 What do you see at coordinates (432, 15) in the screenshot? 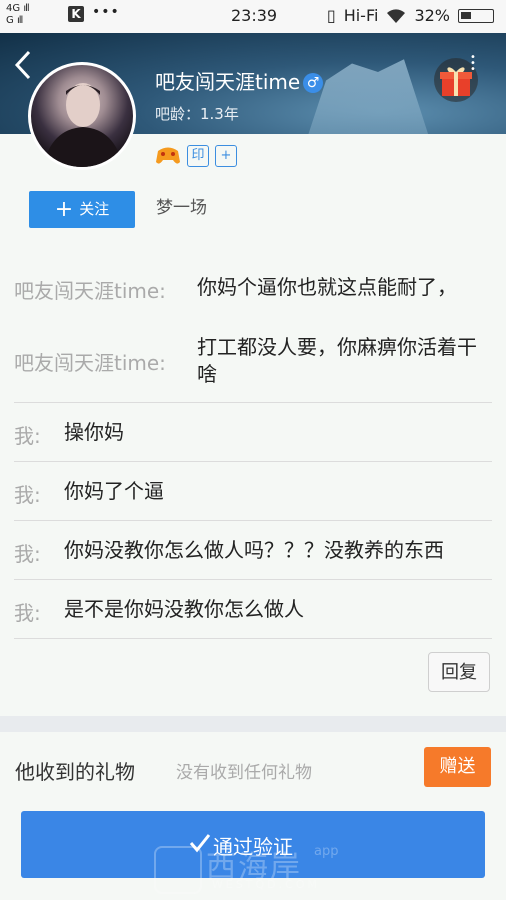
I see `battery-percent: 32%` at bounding box center [432, 15].